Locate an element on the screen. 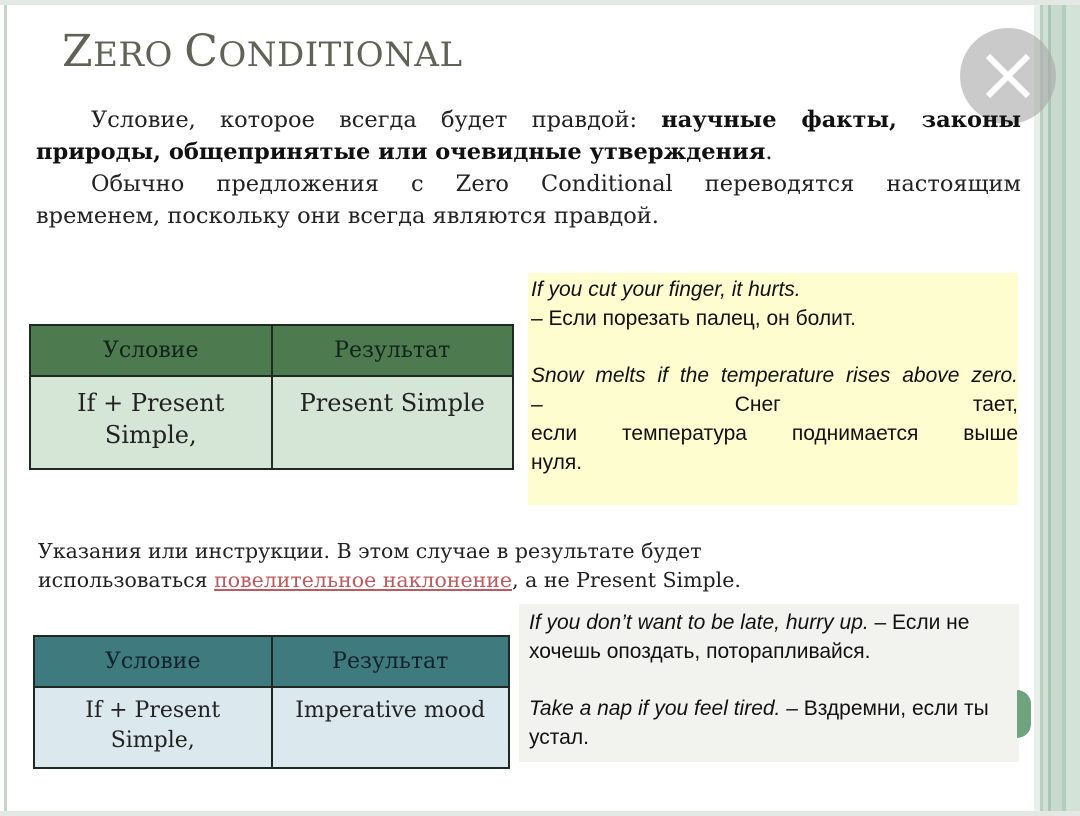 This screenshot has height=816, width=1080. slide-right-decoration is located at coordinates (1057, 408).